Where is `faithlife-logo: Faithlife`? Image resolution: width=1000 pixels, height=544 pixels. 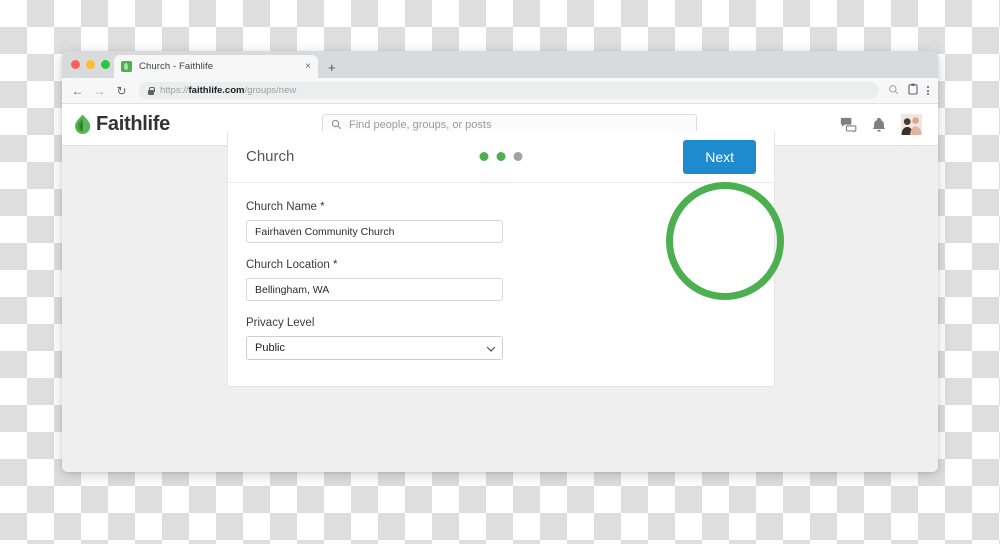
faithlife-logo: Faithlife is located at coordinates (122, 124).